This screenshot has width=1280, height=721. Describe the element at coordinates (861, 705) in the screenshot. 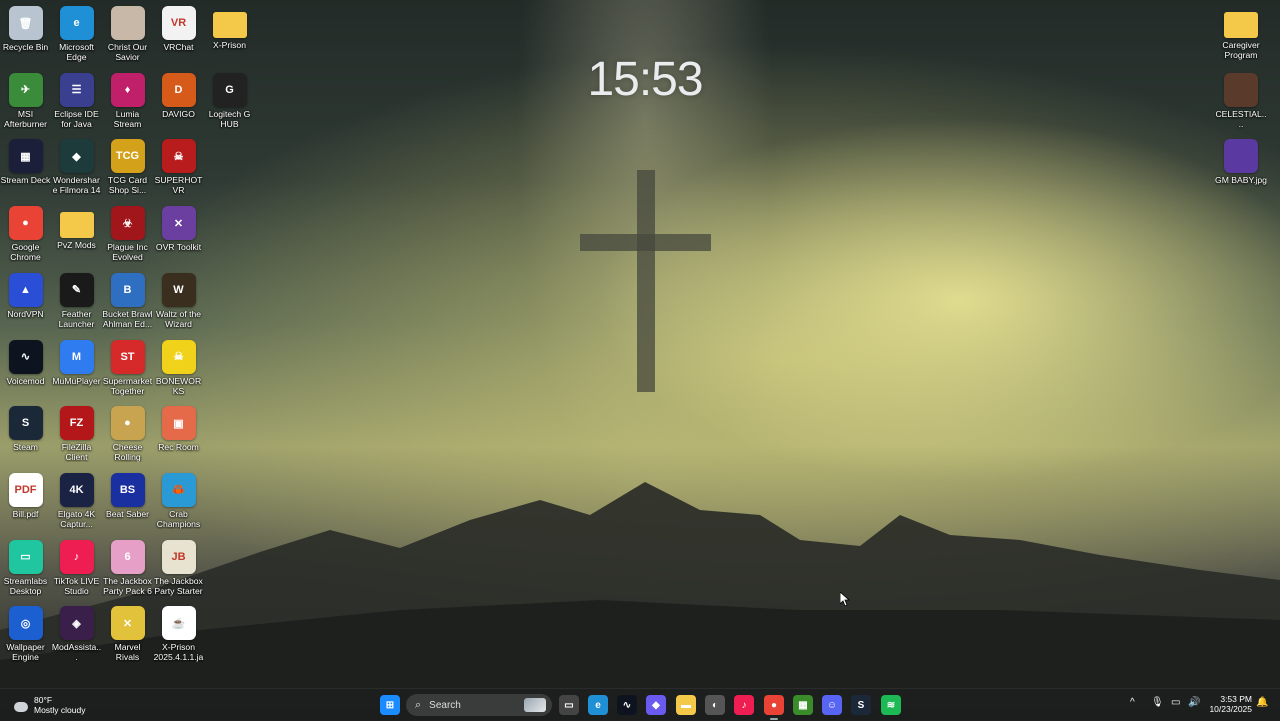

I see `taskbar-steam: S` at that location.